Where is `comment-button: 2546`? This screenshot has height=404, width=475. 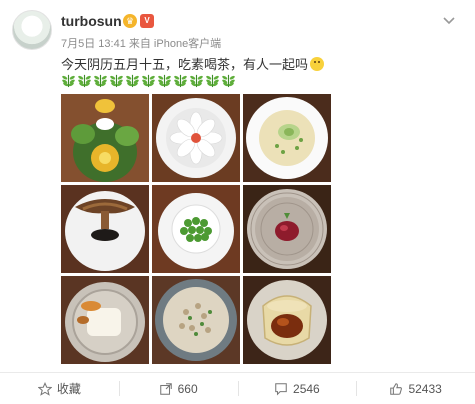 comment-button: 2546 is located at coordinates (297, 388).